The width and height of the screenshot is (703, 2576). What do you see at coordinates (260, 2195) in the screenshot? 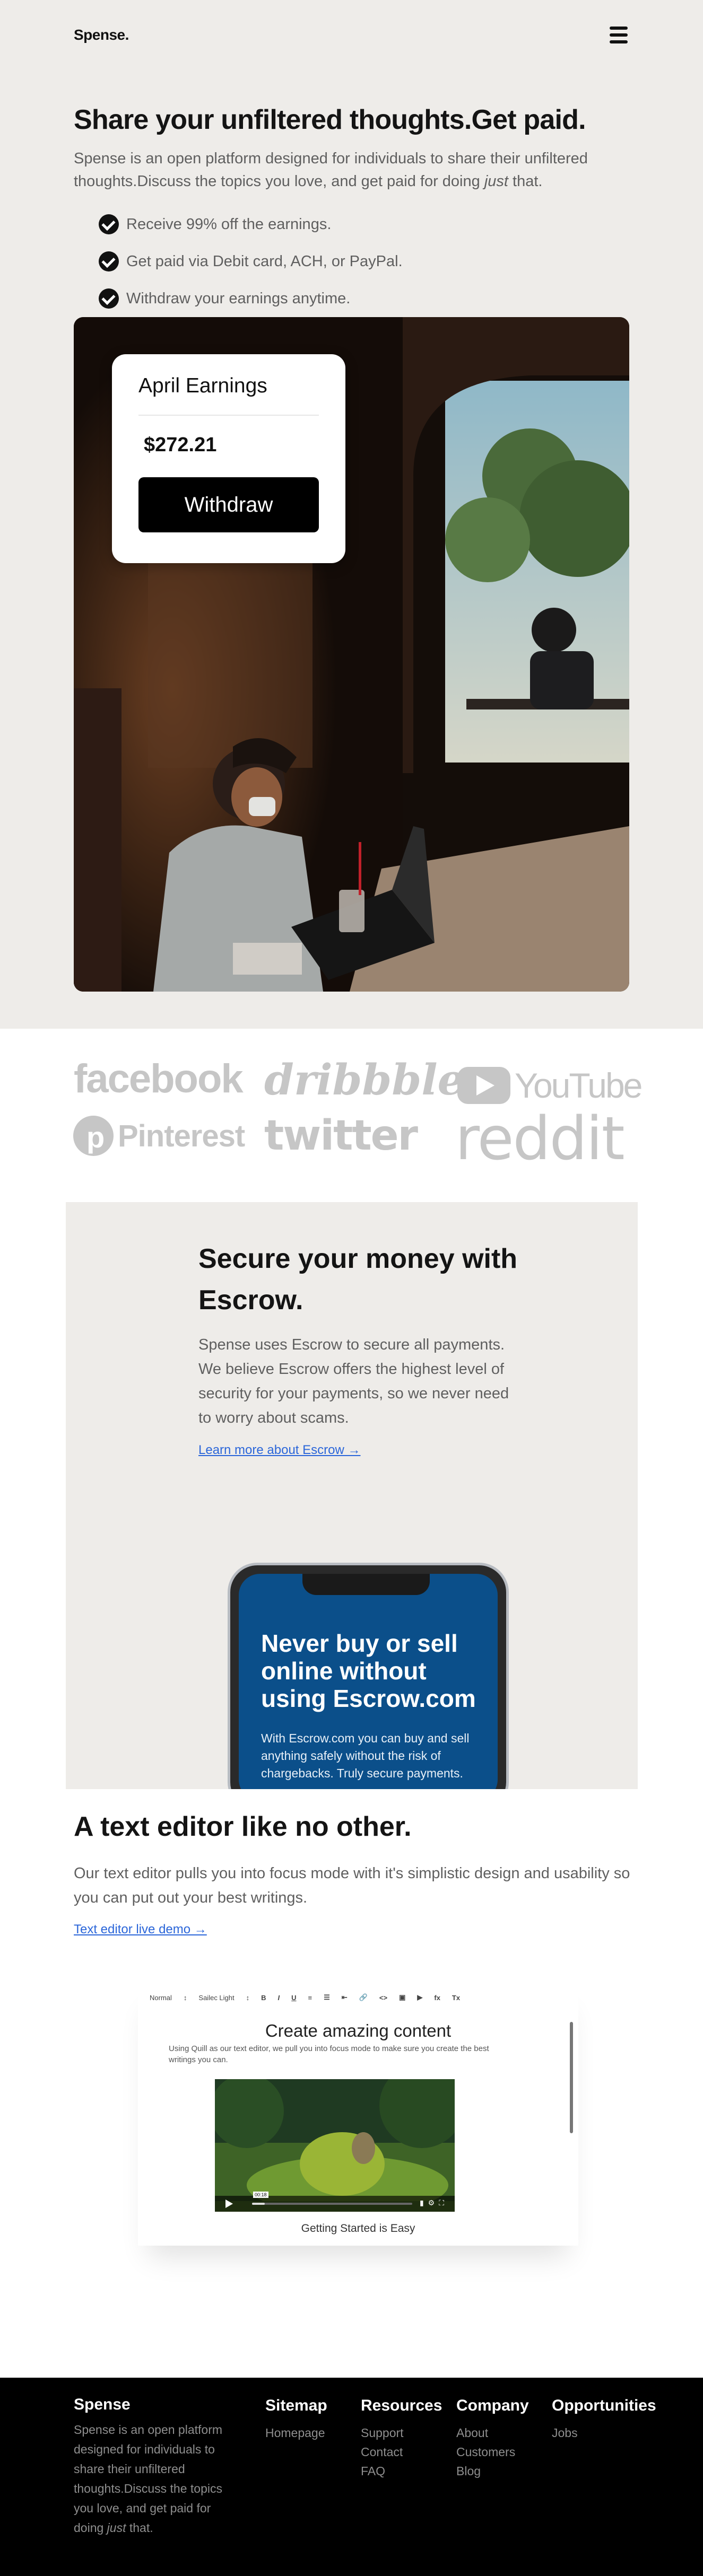
I see `video-time: 00:18` at bounding box center [260, 2195].